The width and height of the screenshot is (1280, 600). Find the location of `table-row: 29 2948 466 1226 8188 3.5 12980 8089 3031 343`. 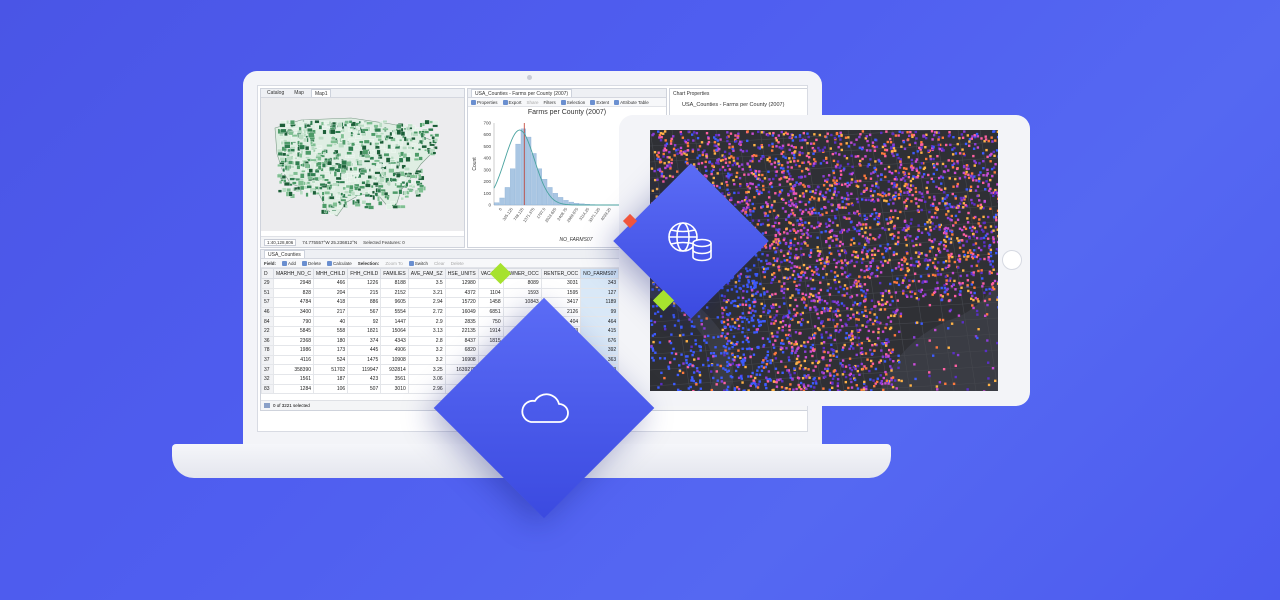

table-row: 29 2948 466 1226 8188 3.5 12980 8089 3031 343 is located at coordinates (440, 283).